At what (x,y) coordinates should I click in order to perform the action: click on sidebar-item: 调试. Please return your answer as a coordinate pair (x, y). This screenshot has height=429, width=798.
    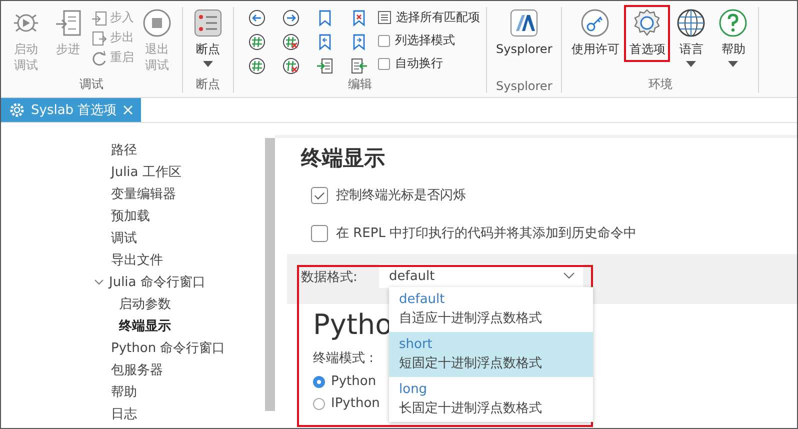
    Looking at the image, I should click on (124, 238).